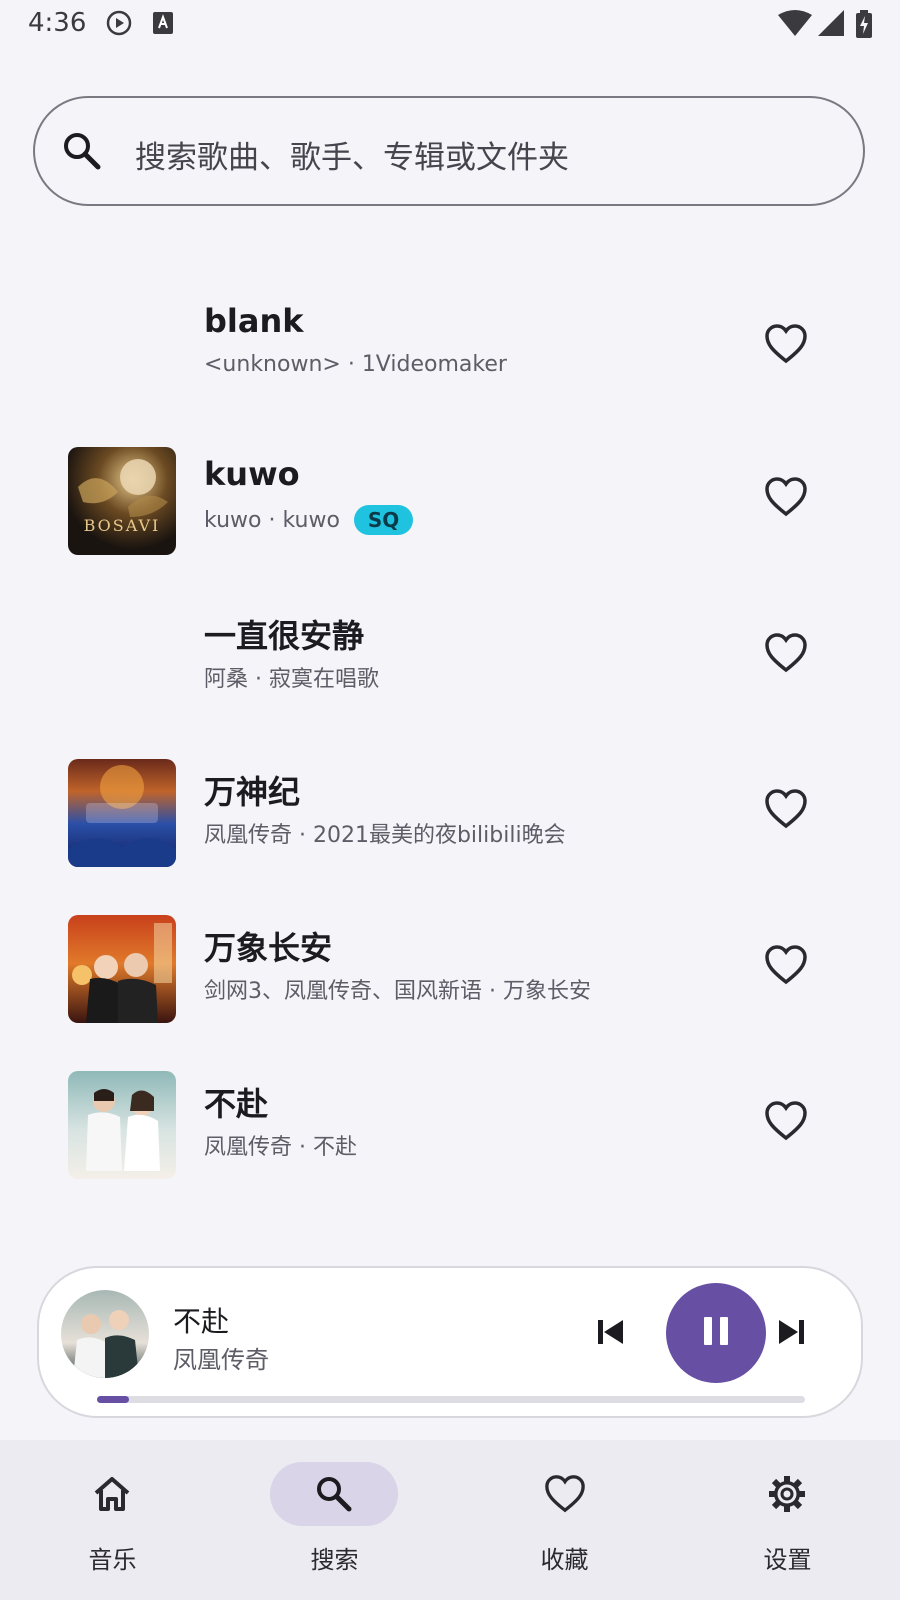 The width and height of the screenshot is (900, 1600). Describe the element at coordinates (450, 1124) in the screenshot. I see `song-item: 不赴 凤凰传奇 · 不赴` at that location.